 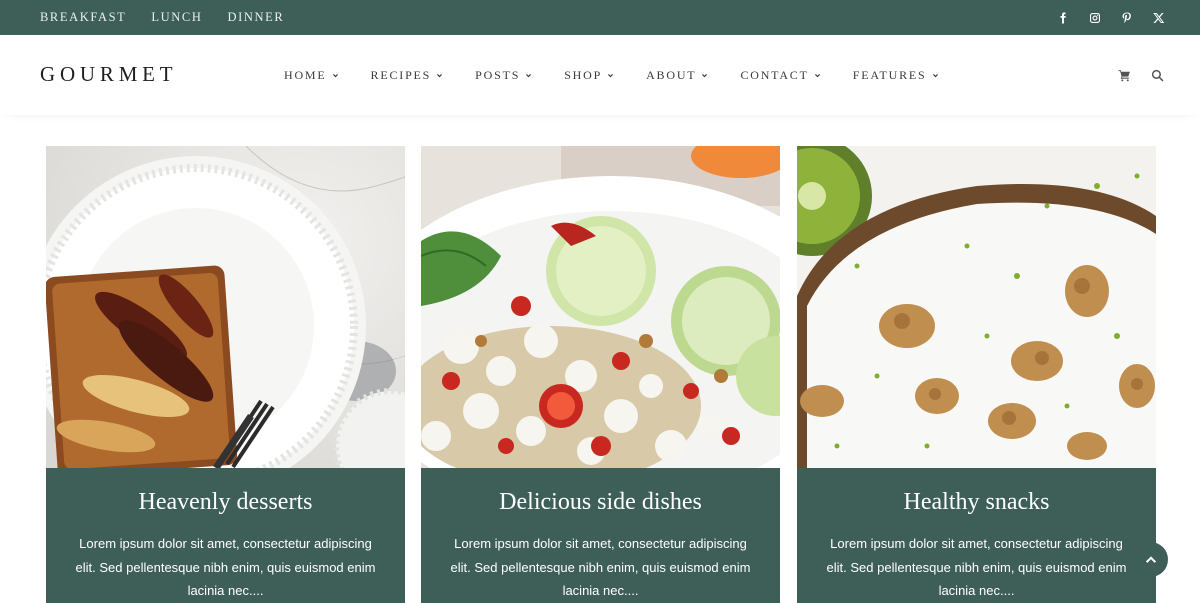 I want to click on nav-item-recipes: RECIPES, so click(x=407, y=75).